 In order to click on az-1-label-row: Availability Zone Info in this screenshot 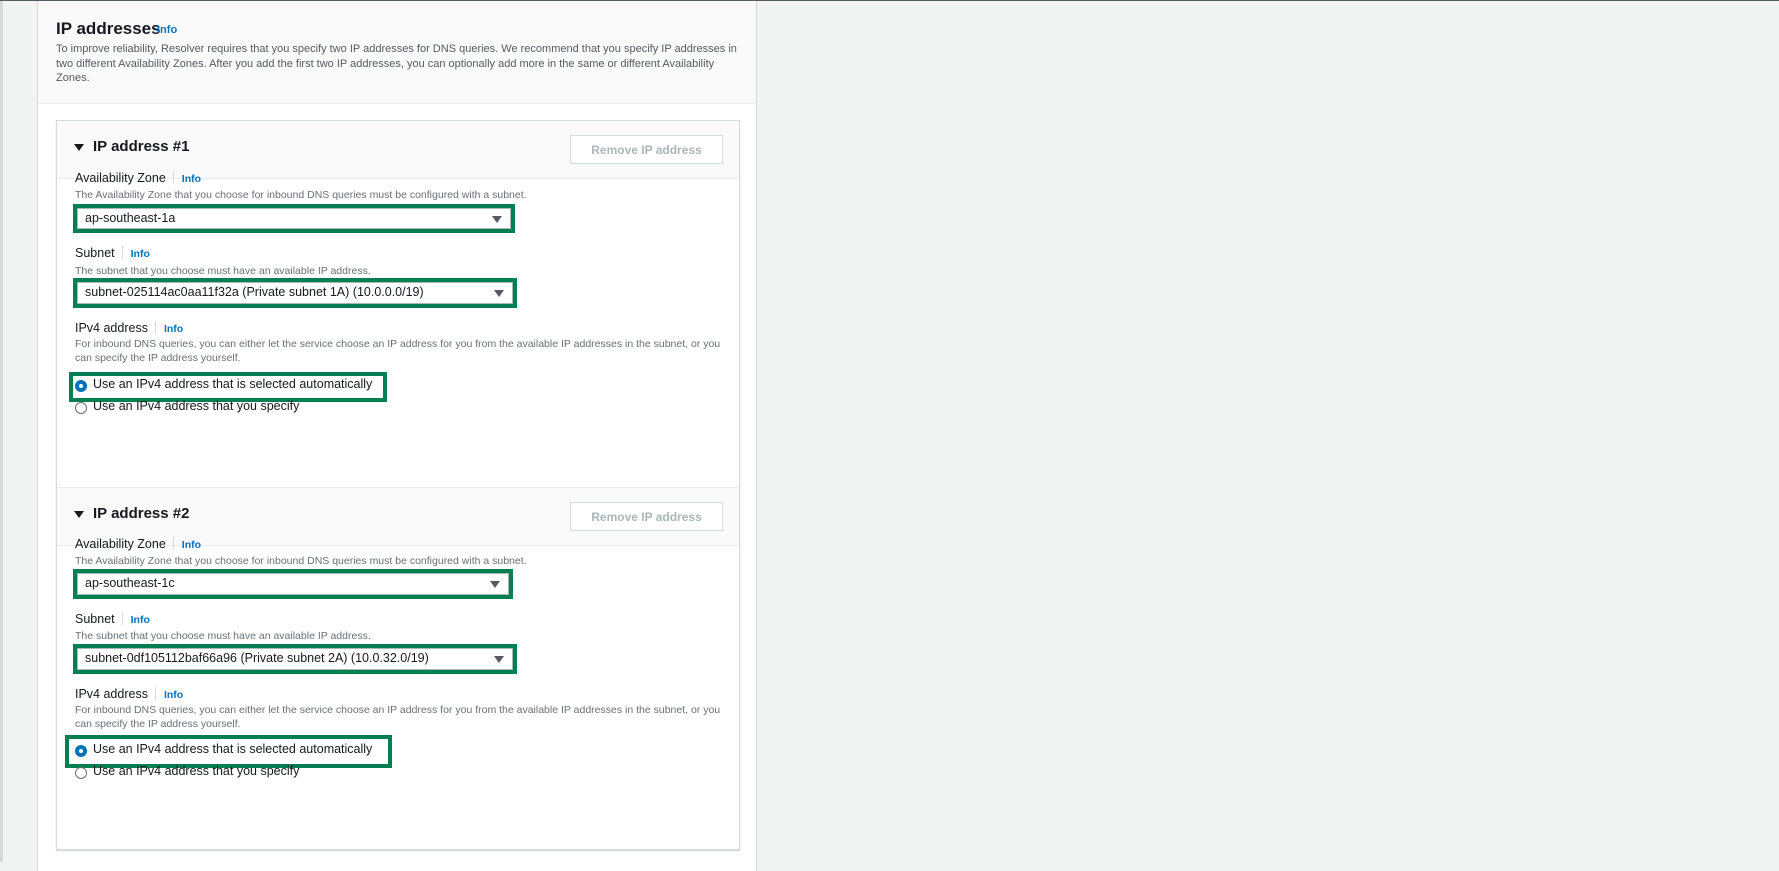, I will do `click(138, 178)`.